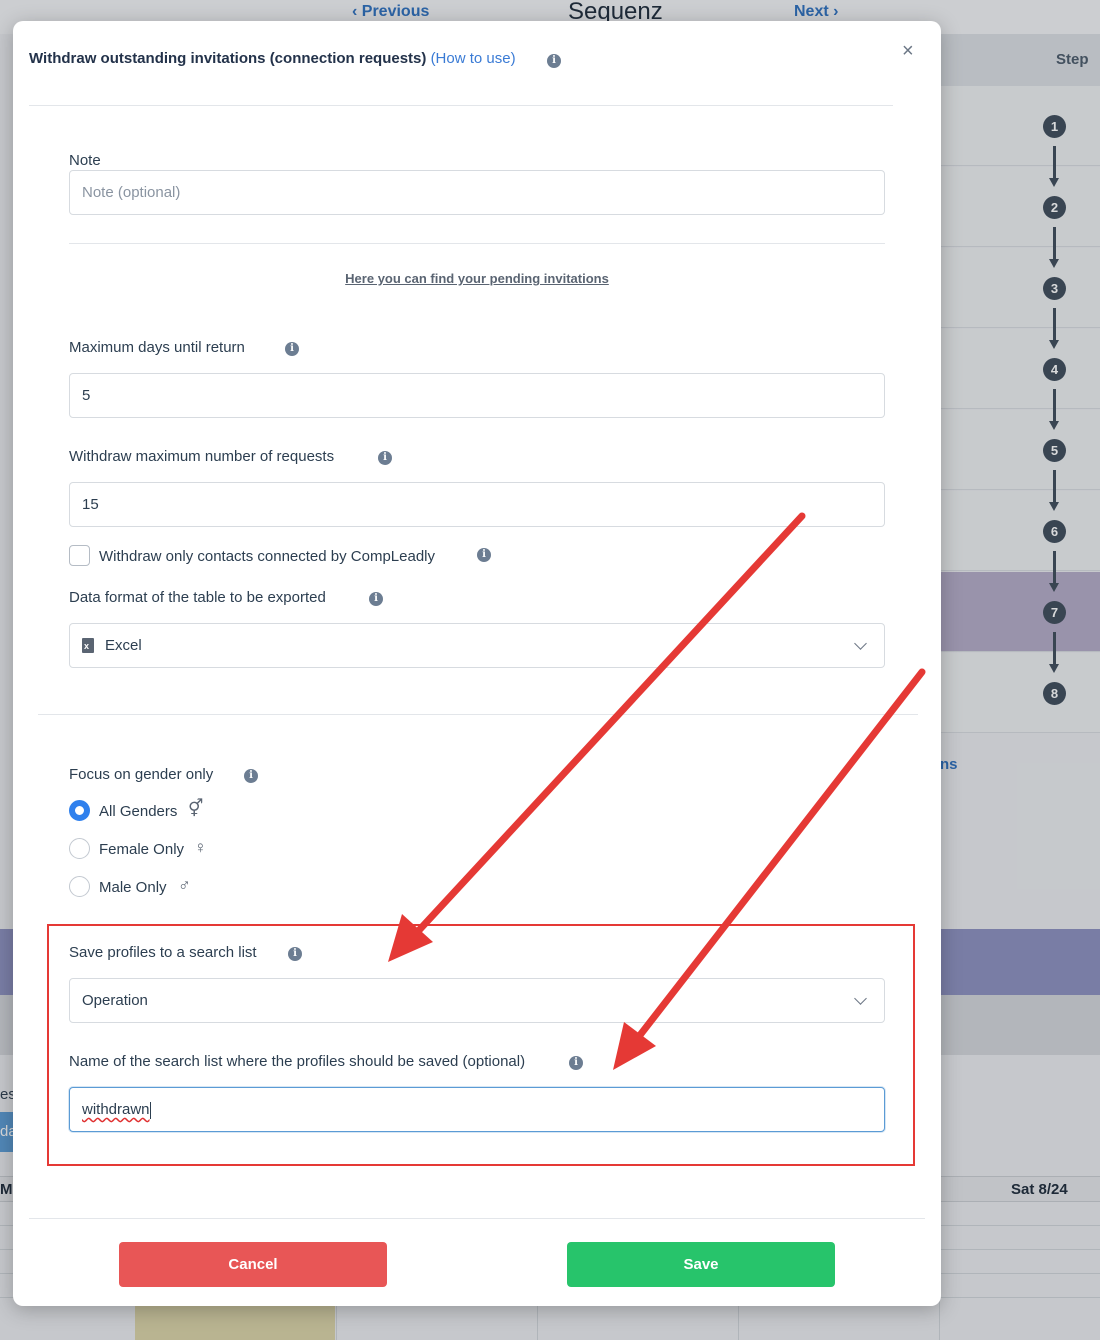 This screenshot has width=1100, height=1340. What do you see at coordinates (79, 810) in the screenshot?
I see `radio-all-genders` at bounding box center [79, 810].